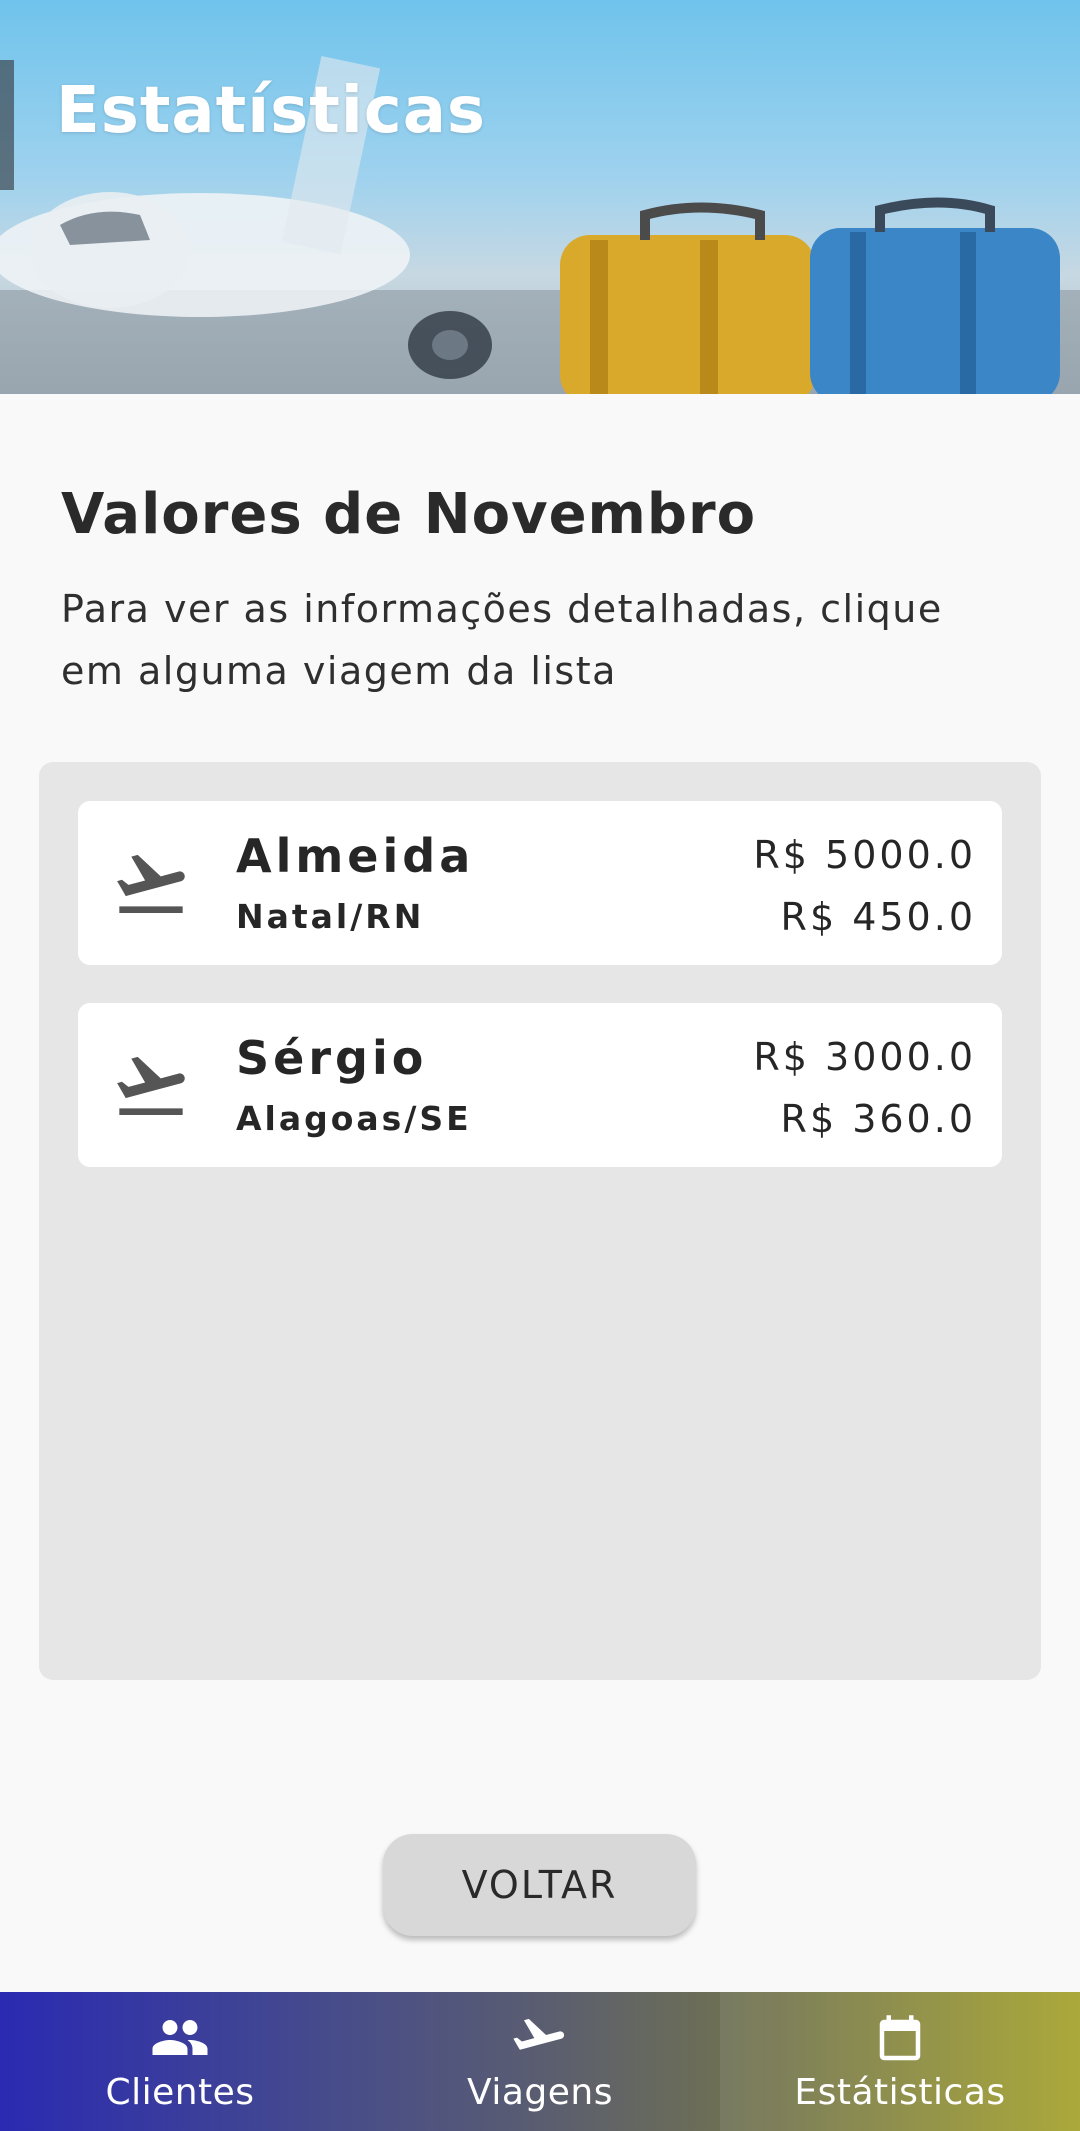 The height and width of the screenshot is (2131, 1080). What do you see at coordinates (355, 856) in the screenshot?
I see `client-name: Almeida` at bounding box center [355, 856].